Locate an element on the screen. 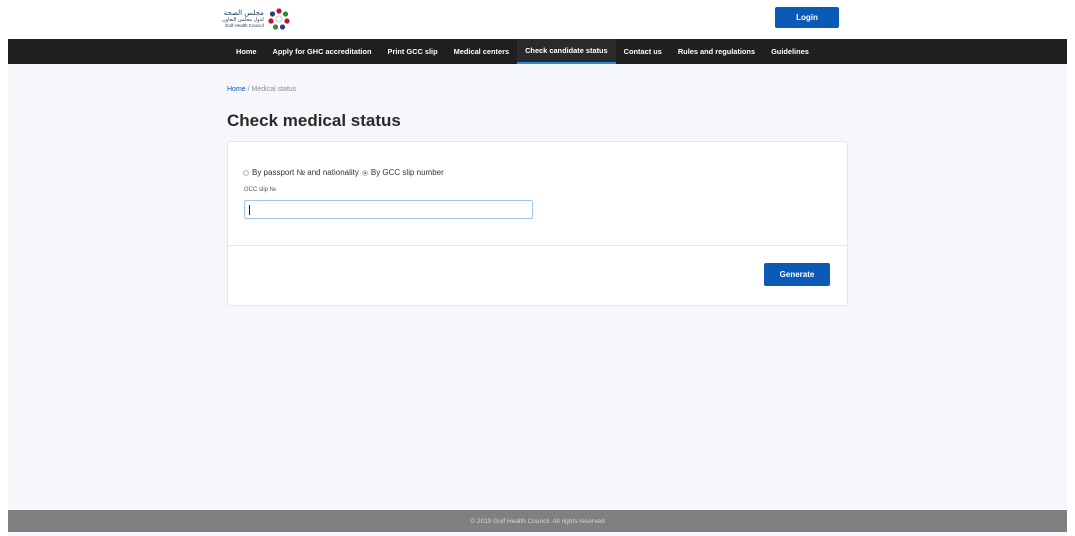 This screenshot has height=536, width=1075. breadcrumb: Home / Medical status is located at coordinates (261, 89).